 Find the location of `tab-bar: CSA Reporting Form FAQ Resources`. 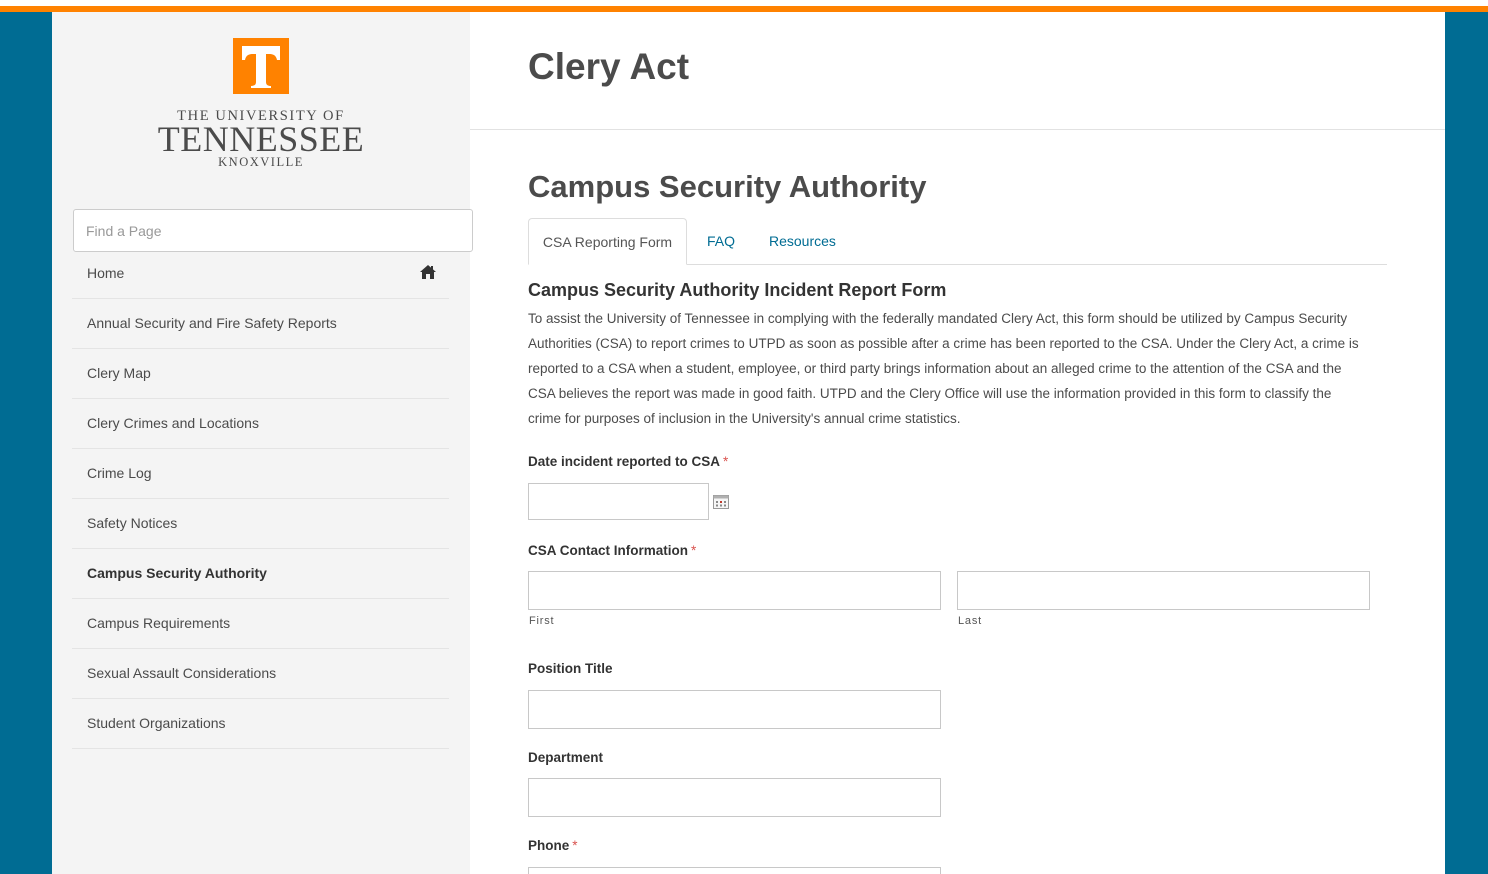

tab-bar: CSA Reporting Form FAQ Resources is located at coordinates (957, 241).